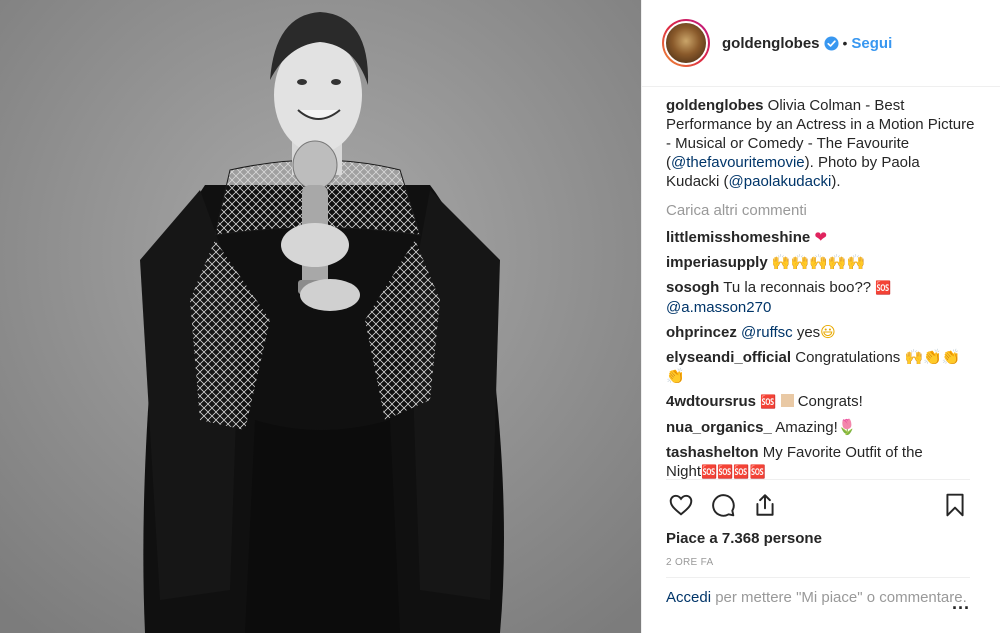 Image resolution: width=1000 pixels, height=633 pixels. What do you see at coordinates (806, 332) in the screenshot?
I see `comment-text: yes` at bounding box center [806, 332].